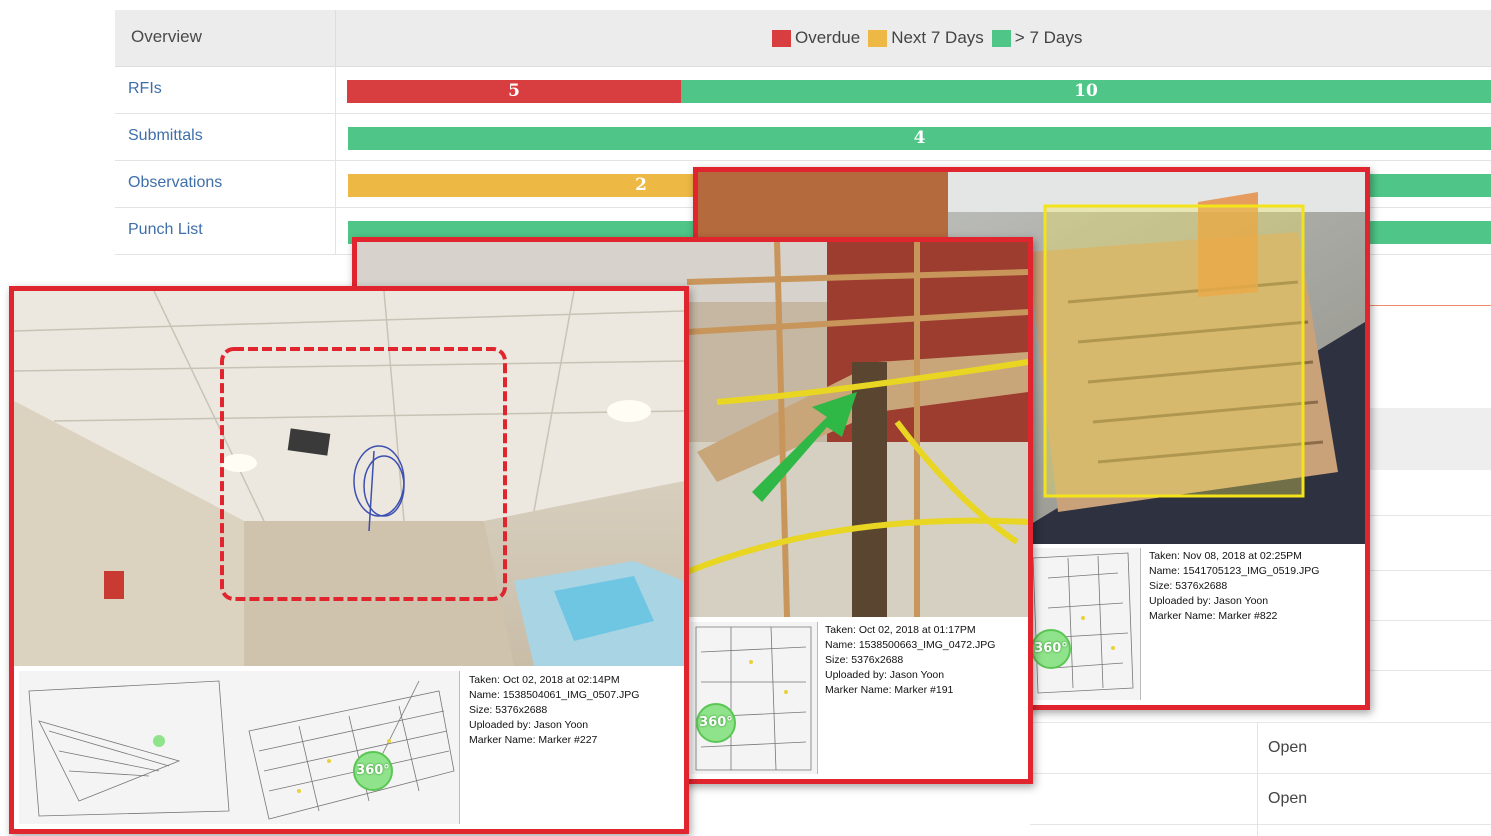 This screenshot has width=1491, height=836. I want to click on site-plan-image, so click(129, 748).